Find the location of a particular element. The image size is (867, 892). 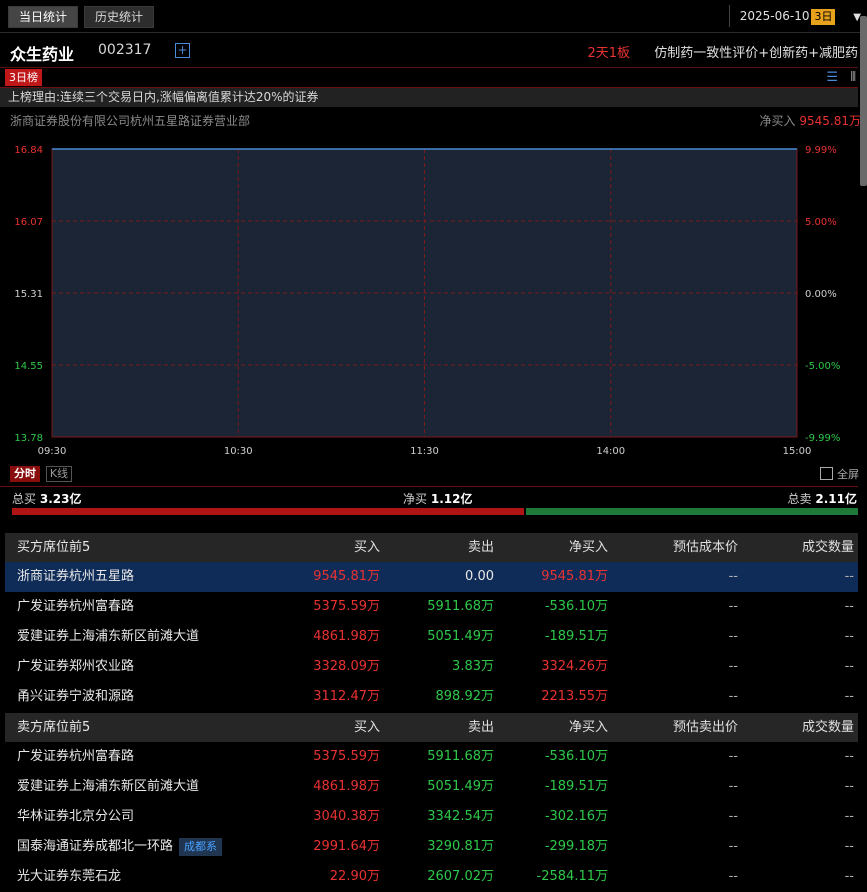

sell-ratio-bar is located at coordinates (692, 511).